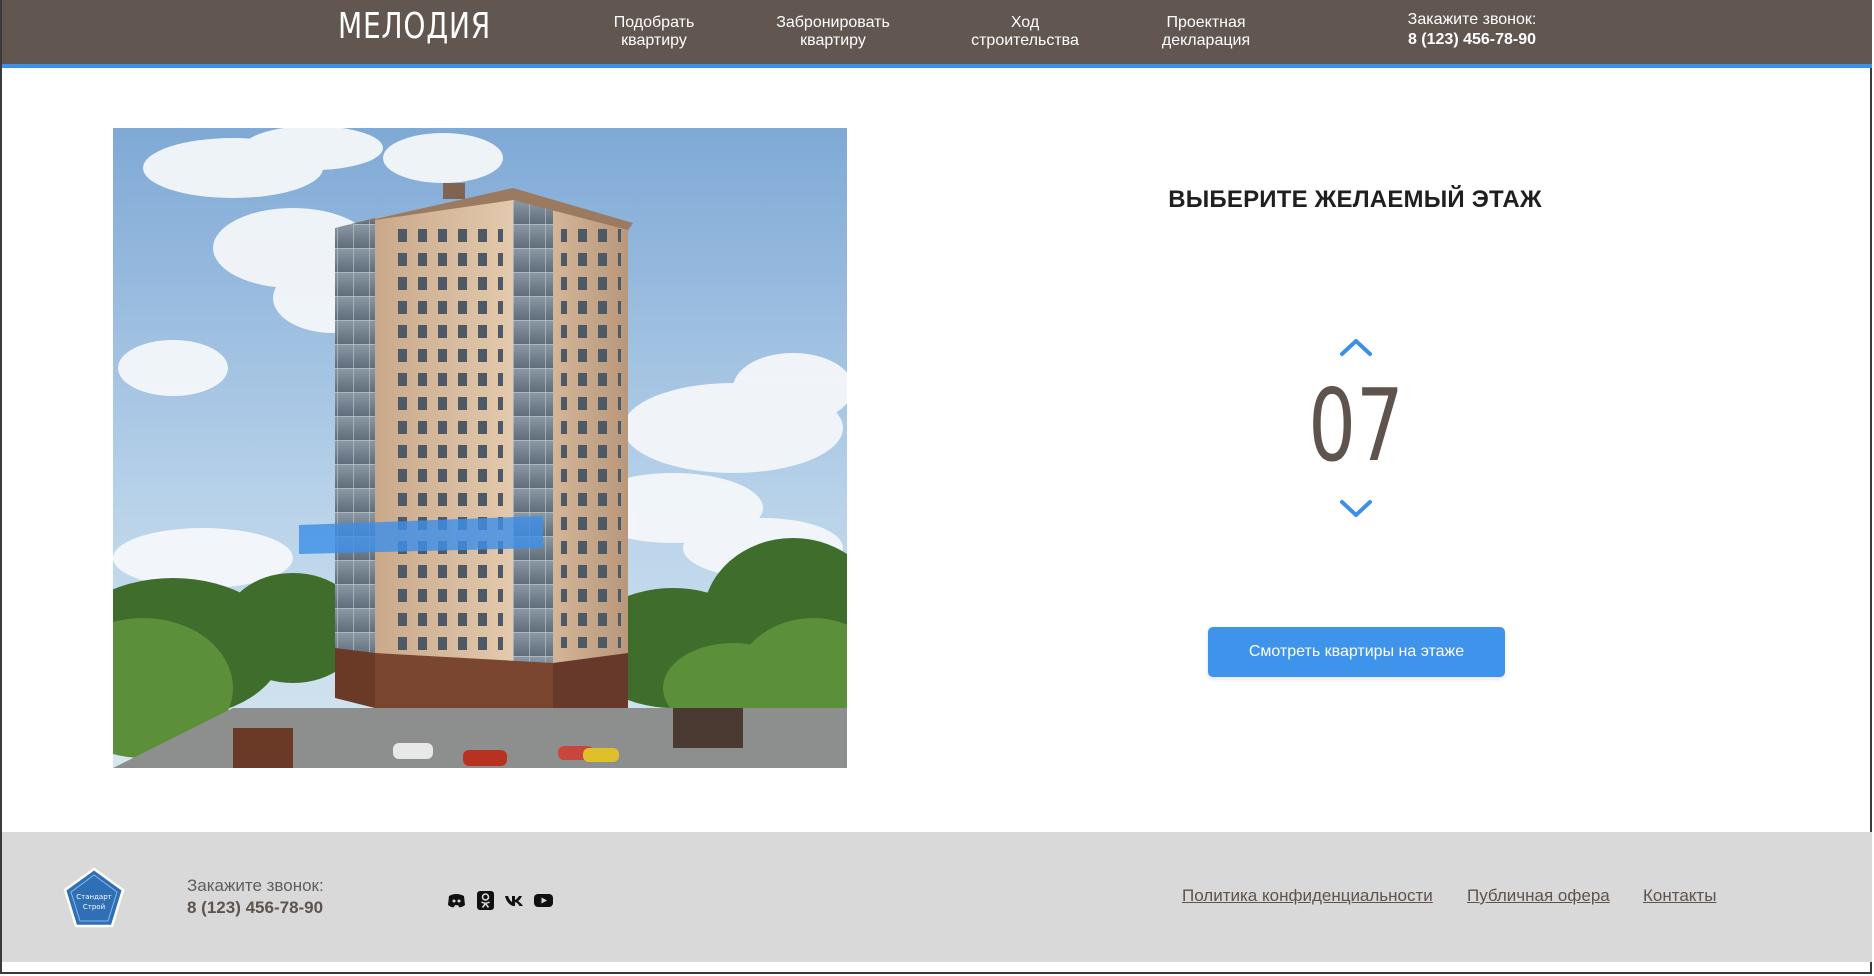 This screenshot has height=976, width=1874. I want to click on nav-construction-progress: Ход строительства, so click(1025, 32).